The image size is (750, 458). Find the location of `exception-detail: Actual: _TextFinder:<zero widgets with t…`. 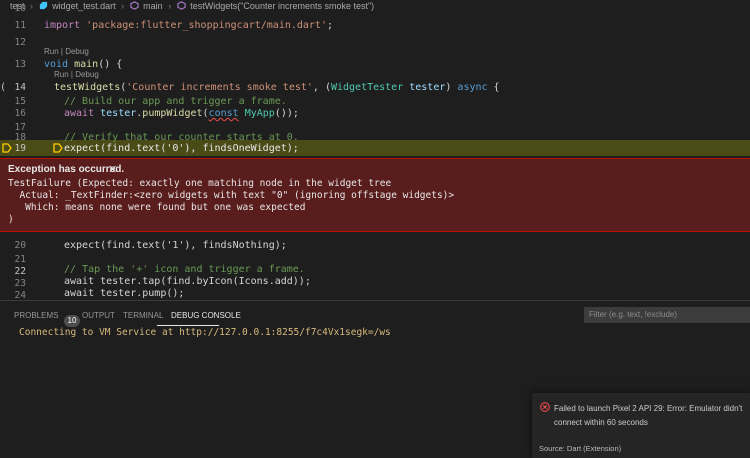

exception-detail: Actual: _TextFinder:<zero widgets with t… is located at coordinates (231, 195).